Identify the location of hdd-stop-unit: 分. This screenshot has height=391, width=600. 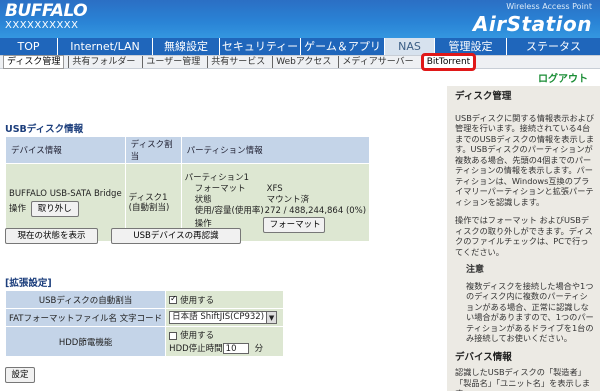
(259, 349).